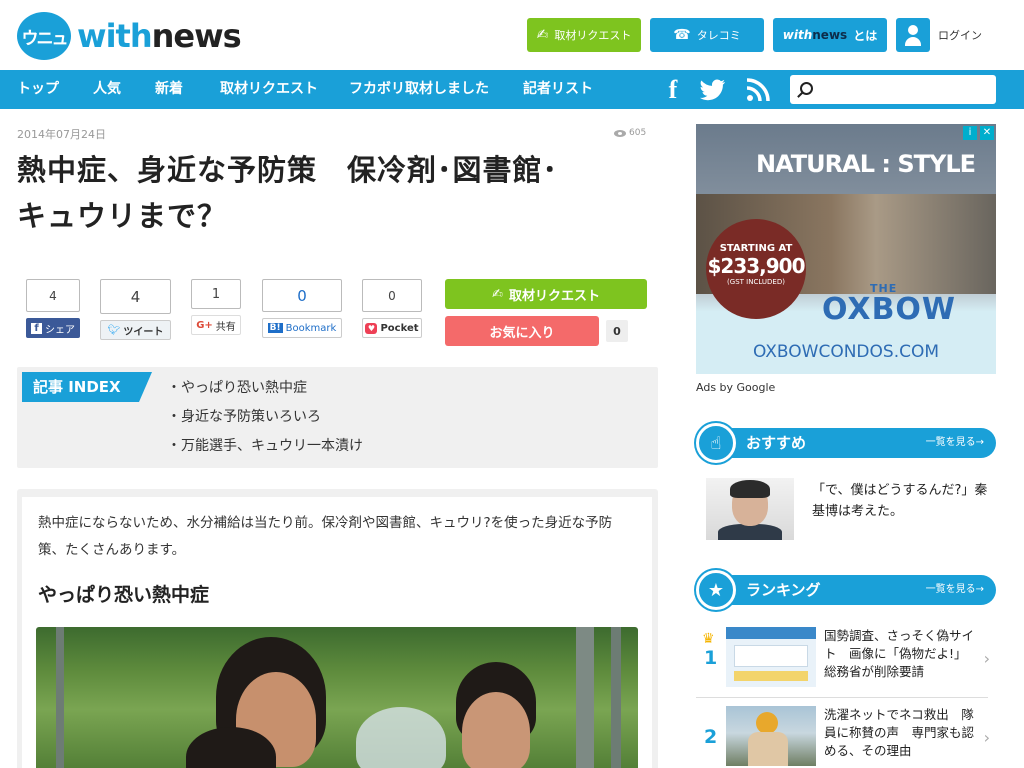  What do you see at coordinates (899, 653) in the screenshot?
I see `ranking-item-title: 国勢調査、さっそく偽サイト 画像に「偽物だよ!」総務省が削除要請` at bounding box center [899, 653].